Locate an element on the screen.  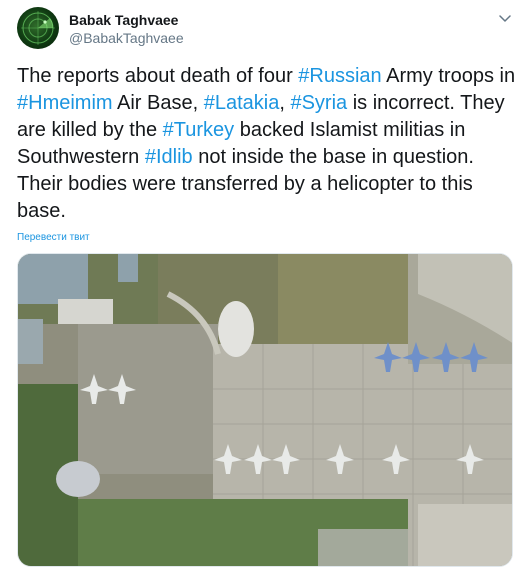
author-handle: @BabakTaghvaee is located at coordinates (126, 38).